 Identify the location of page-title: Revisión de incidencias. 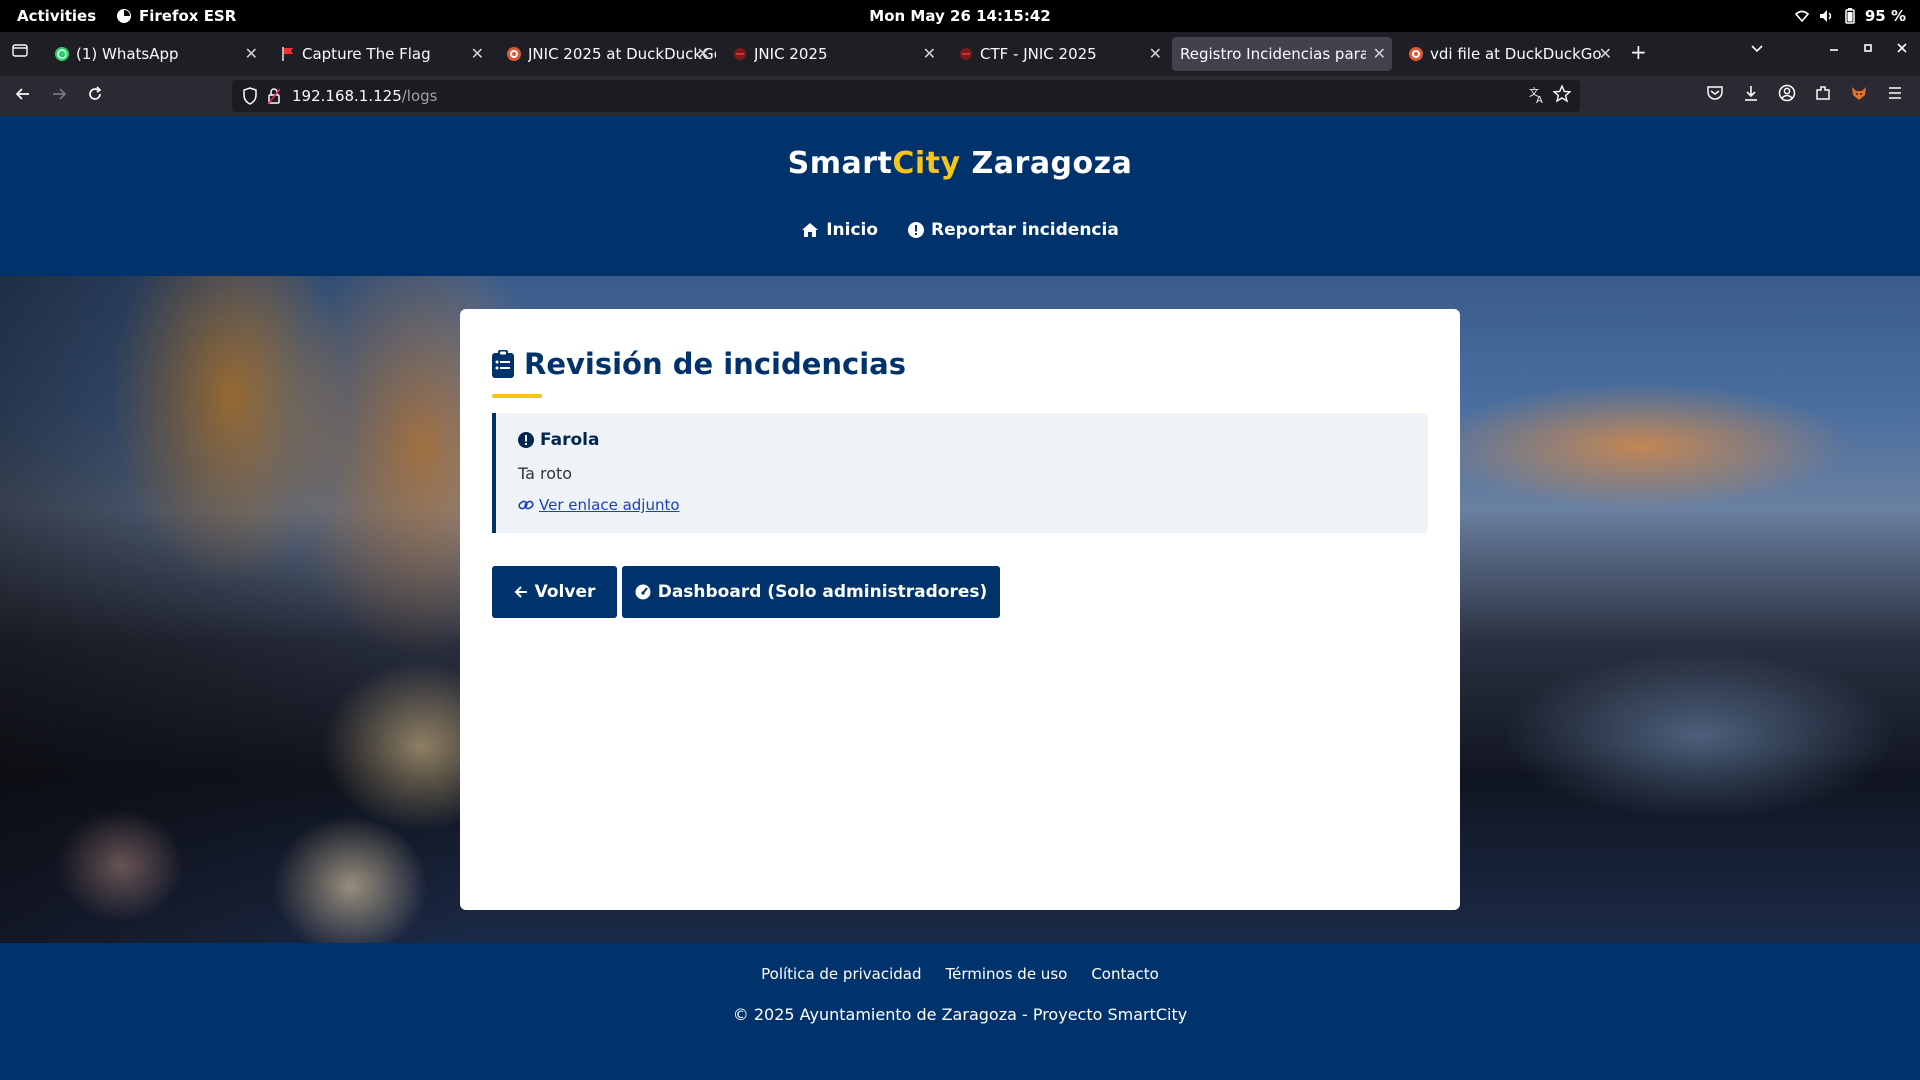
(699, 364).